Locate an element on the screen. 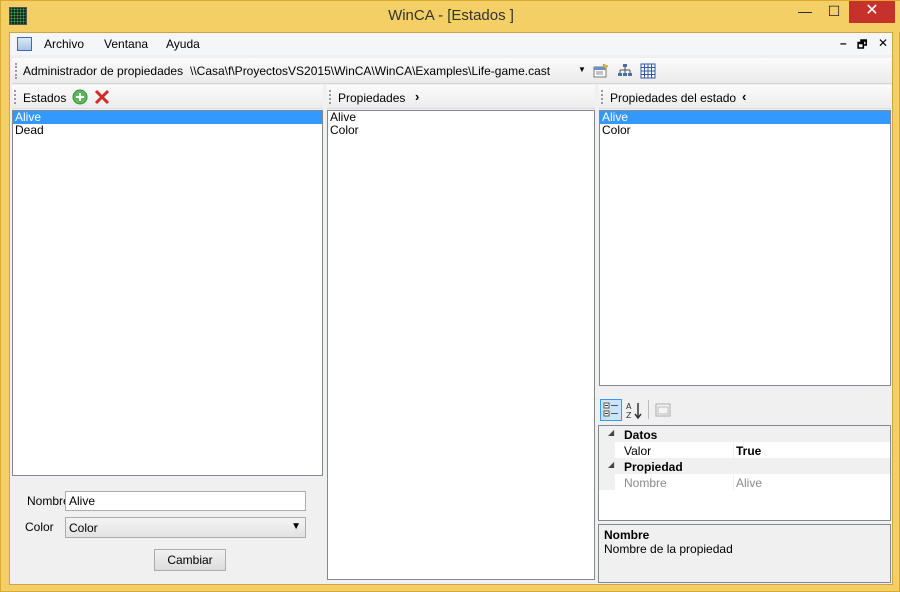 This screenshot has height=592, width=900. property-row-nombre: Nombre Alive is located at coordinates (744, 482).